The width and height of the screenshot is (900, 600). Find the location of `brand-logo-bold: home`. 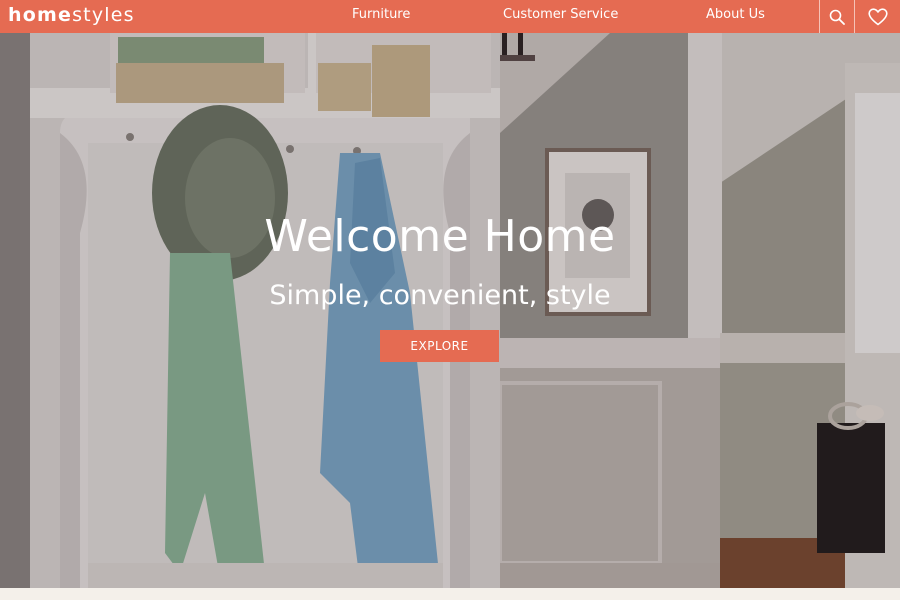

brand-logo-bold: home is located at coordinates (40, 15).